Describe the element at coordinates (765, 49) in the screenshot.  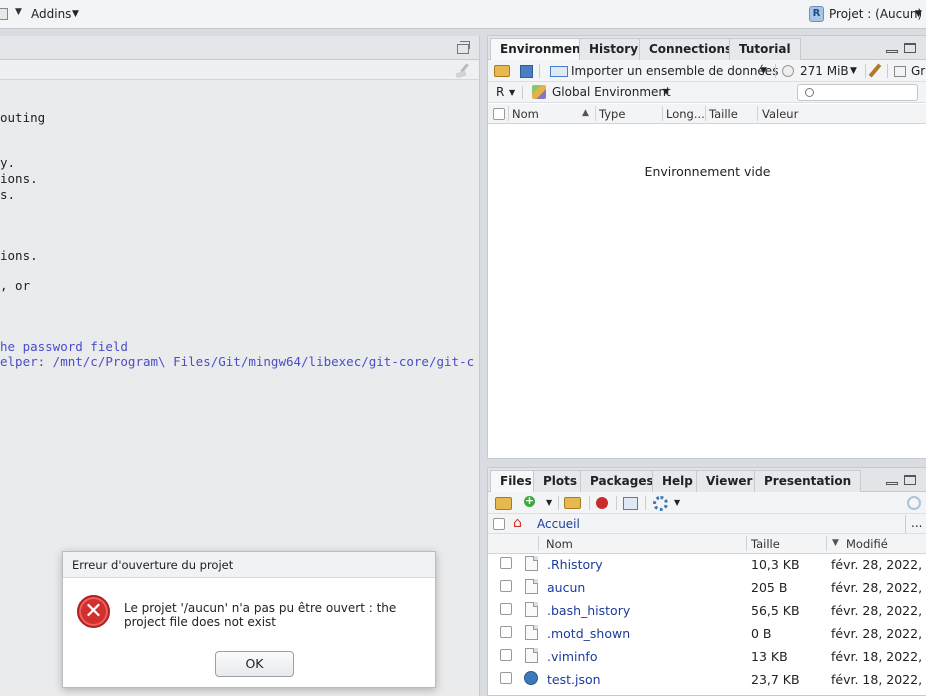
I see `tab-tutorial: Tutorial` at that location.